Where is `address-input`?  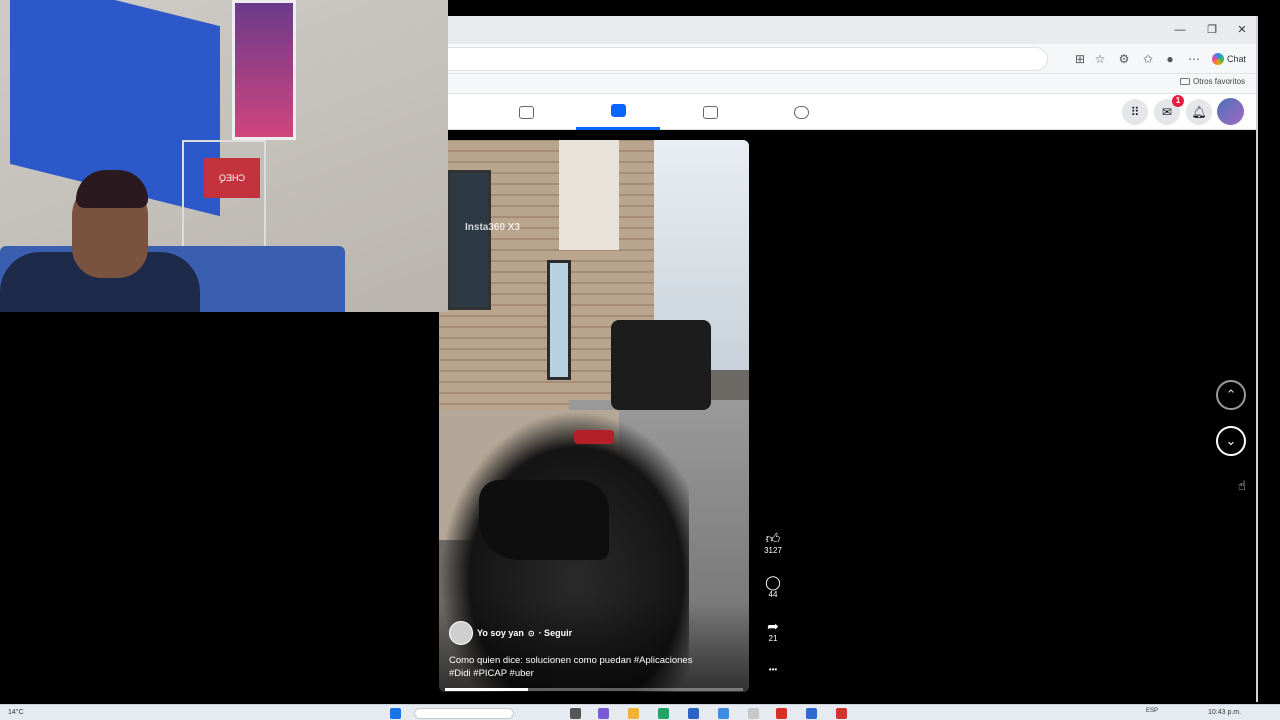
address-input is located at coordinates (748, 59).